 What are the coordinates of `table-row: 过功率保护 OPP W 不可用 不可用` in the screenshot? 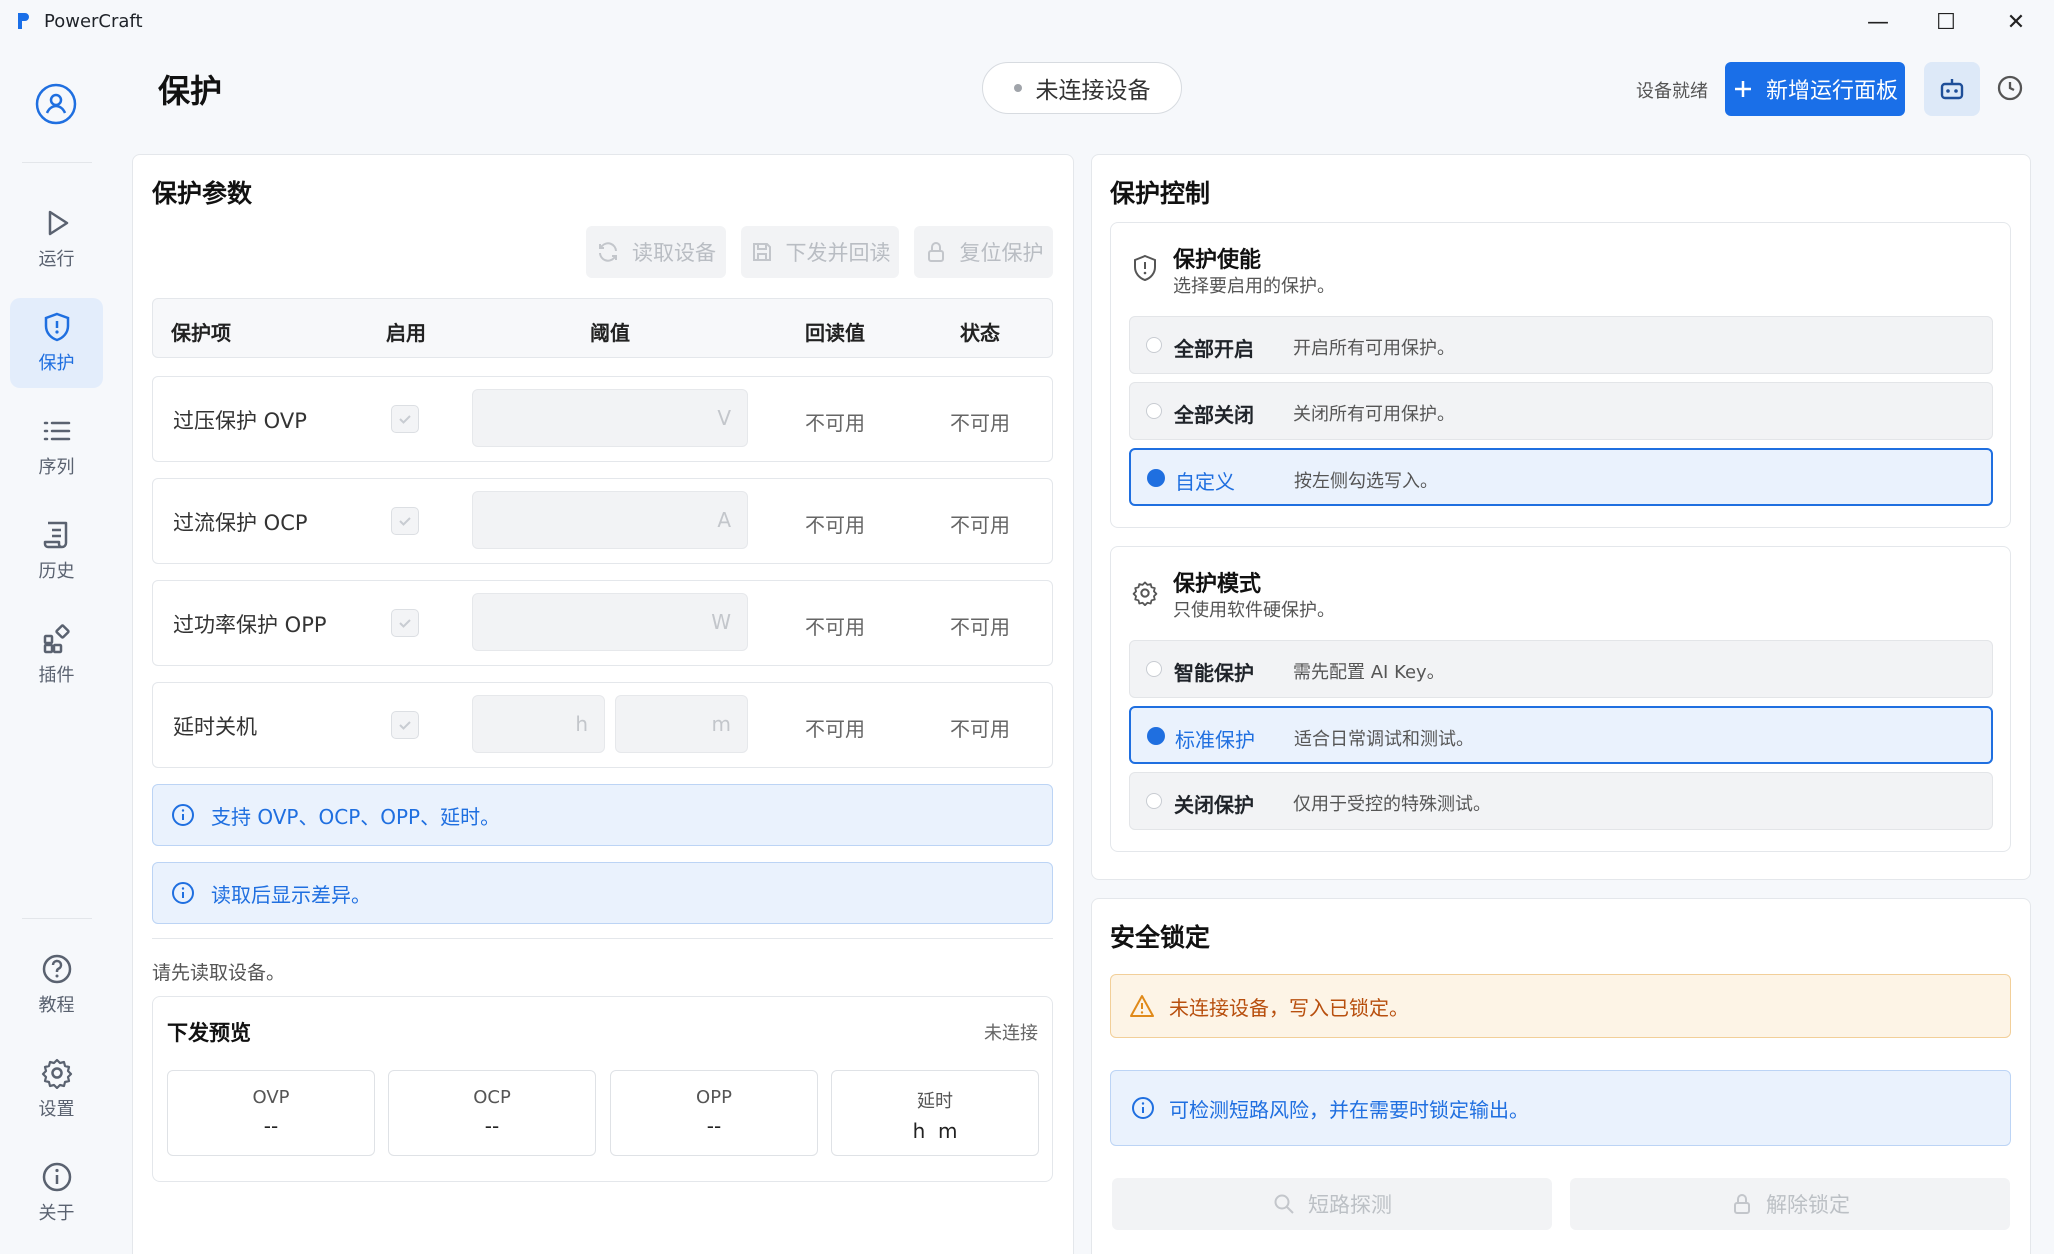 It's located at (602, 623).